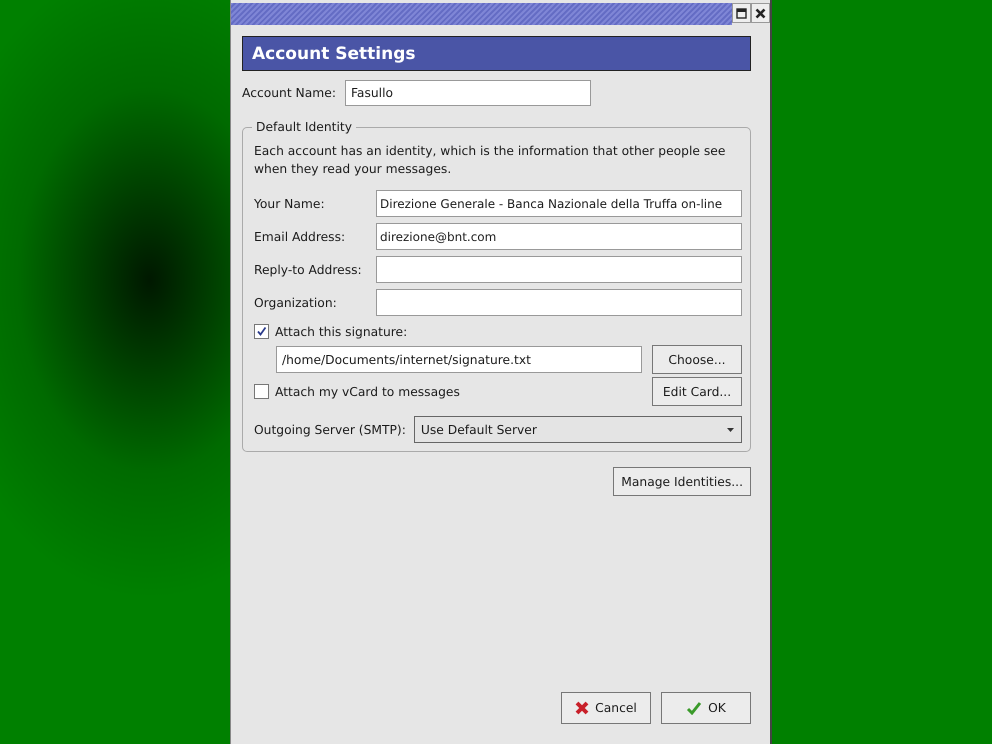 The image size is (992, 744). Describe the element at coordinates (290, 203) in the screenshot. I see `field-label: Your Name:` at that location.